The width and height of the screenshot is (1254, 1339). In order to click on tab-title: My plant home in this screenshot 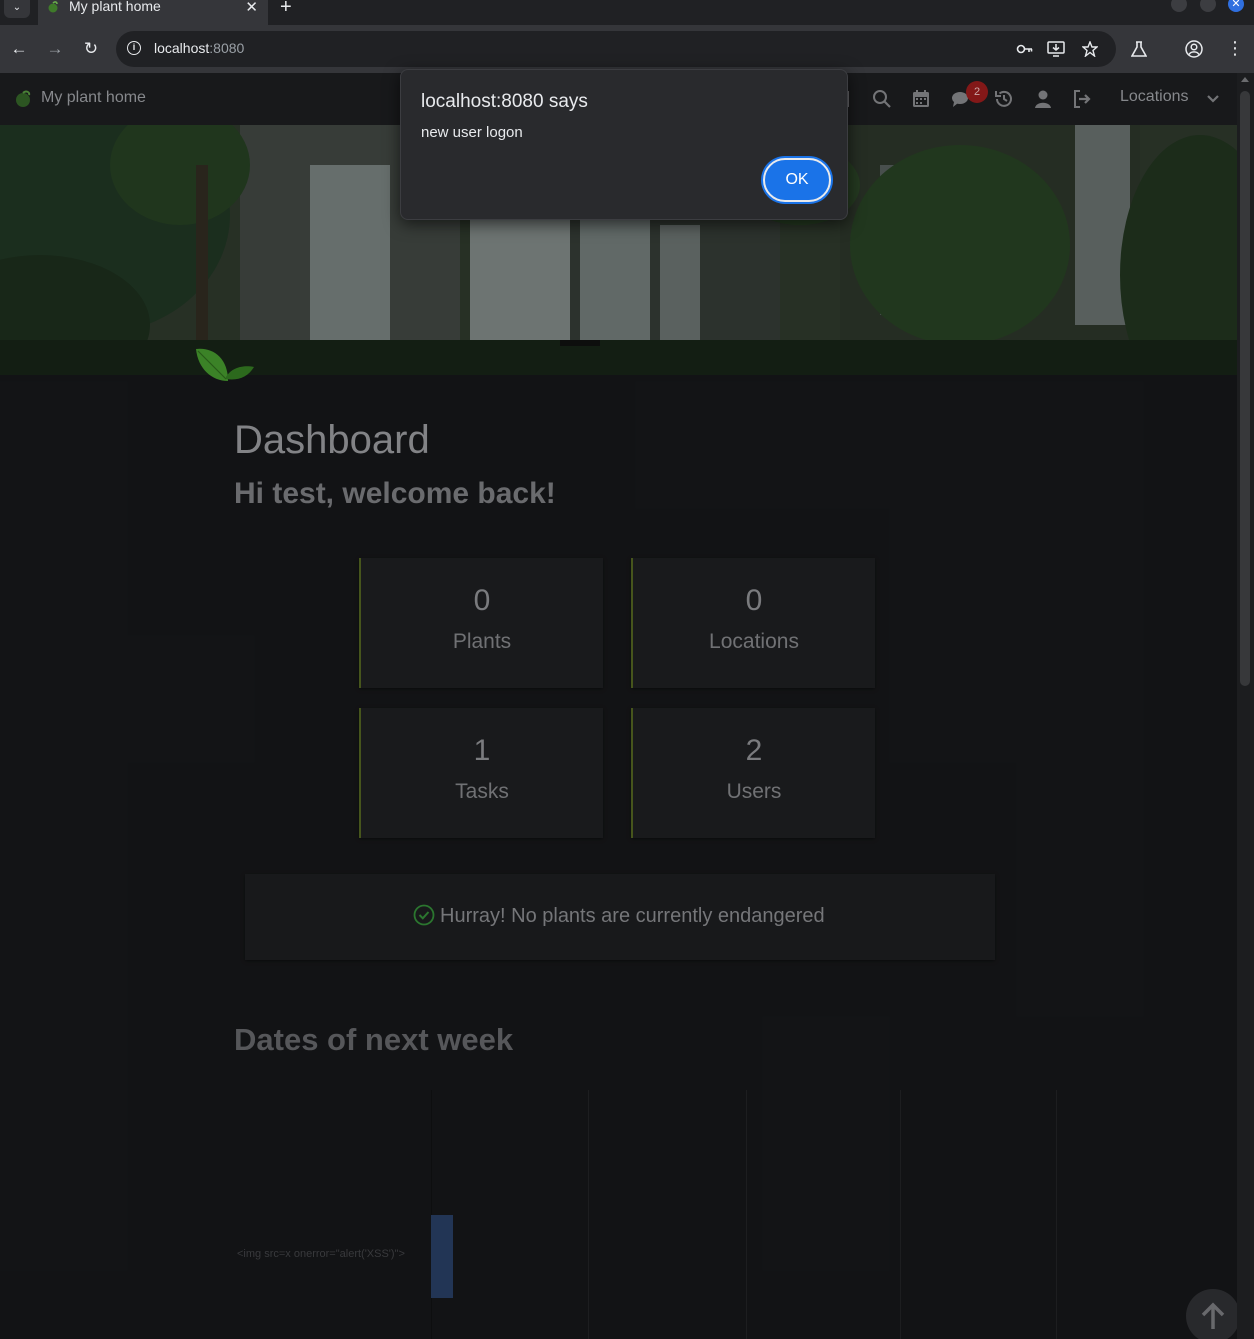, I will do `click(115, 7)`.